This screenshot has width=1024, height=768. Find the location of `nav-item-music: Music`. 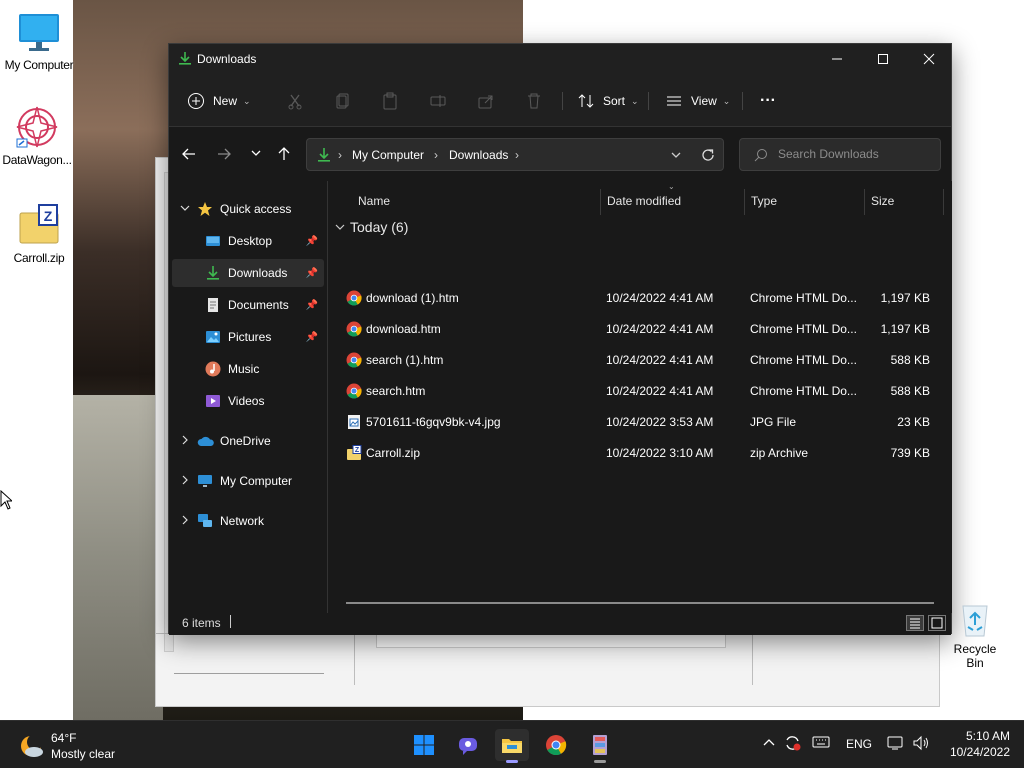

nav-item-music: Music is located at coordinates (248, 369).